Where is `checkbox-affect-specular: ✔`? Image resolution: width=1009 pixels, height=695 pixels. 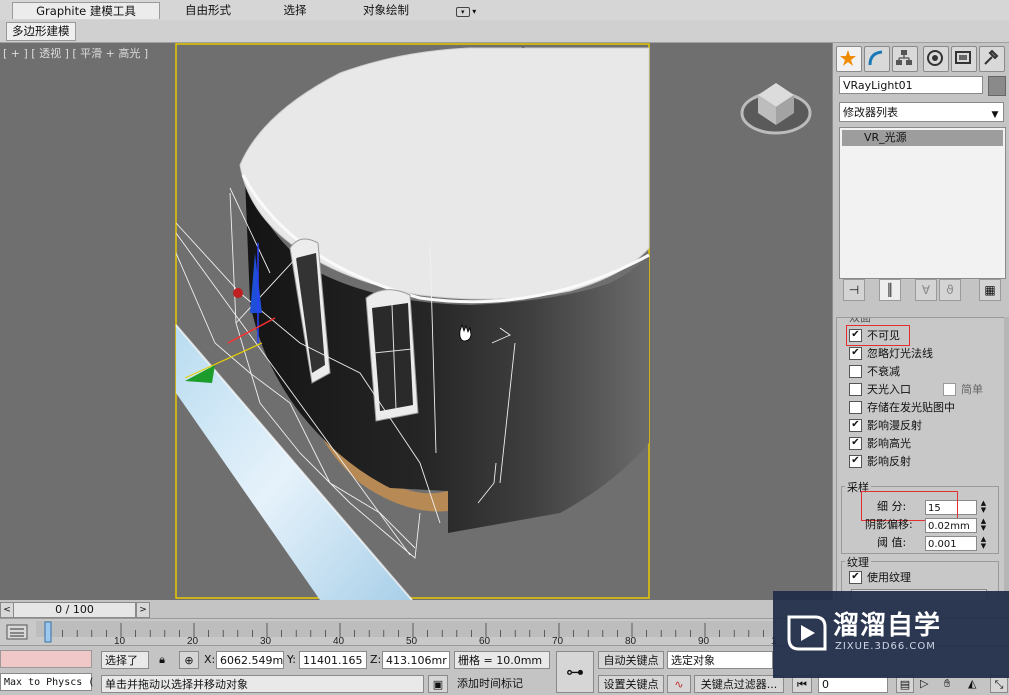
checkbox-affect-specular: ✔ is located at coordinates (855, 443).